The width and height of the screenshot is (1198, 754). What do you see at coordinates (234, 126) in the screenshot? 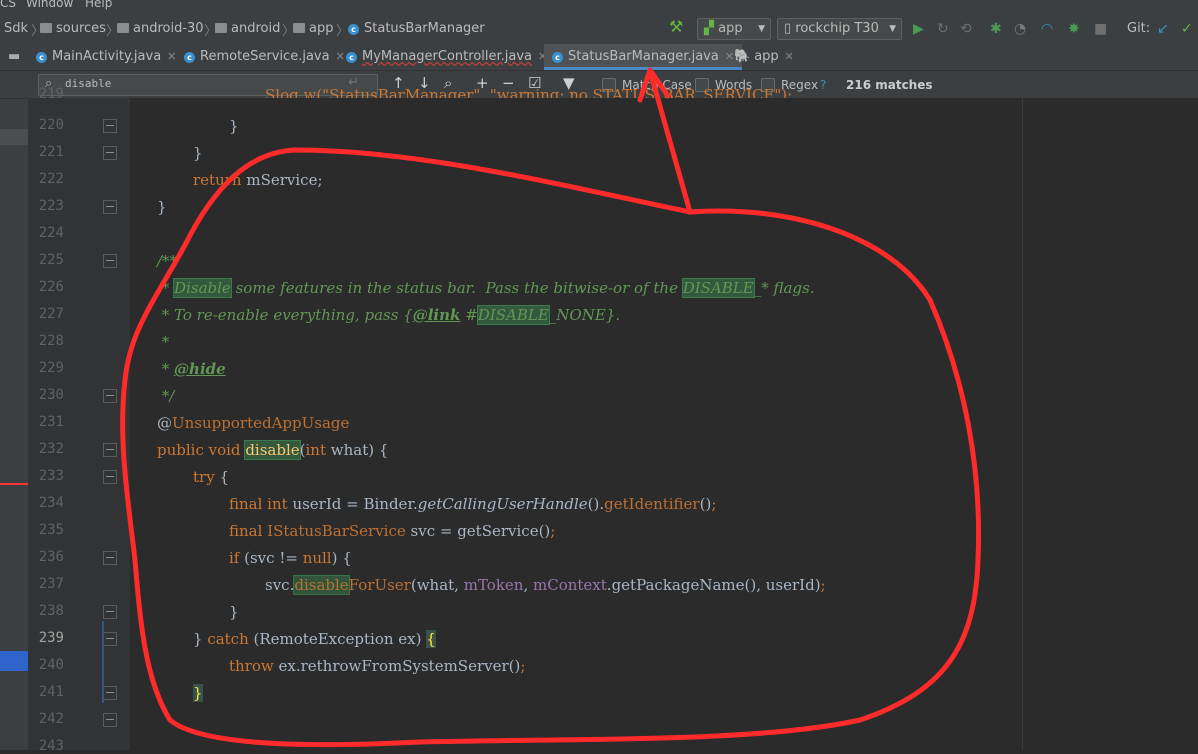
I see `code-line-220: }` at bounding box center [234, 126].